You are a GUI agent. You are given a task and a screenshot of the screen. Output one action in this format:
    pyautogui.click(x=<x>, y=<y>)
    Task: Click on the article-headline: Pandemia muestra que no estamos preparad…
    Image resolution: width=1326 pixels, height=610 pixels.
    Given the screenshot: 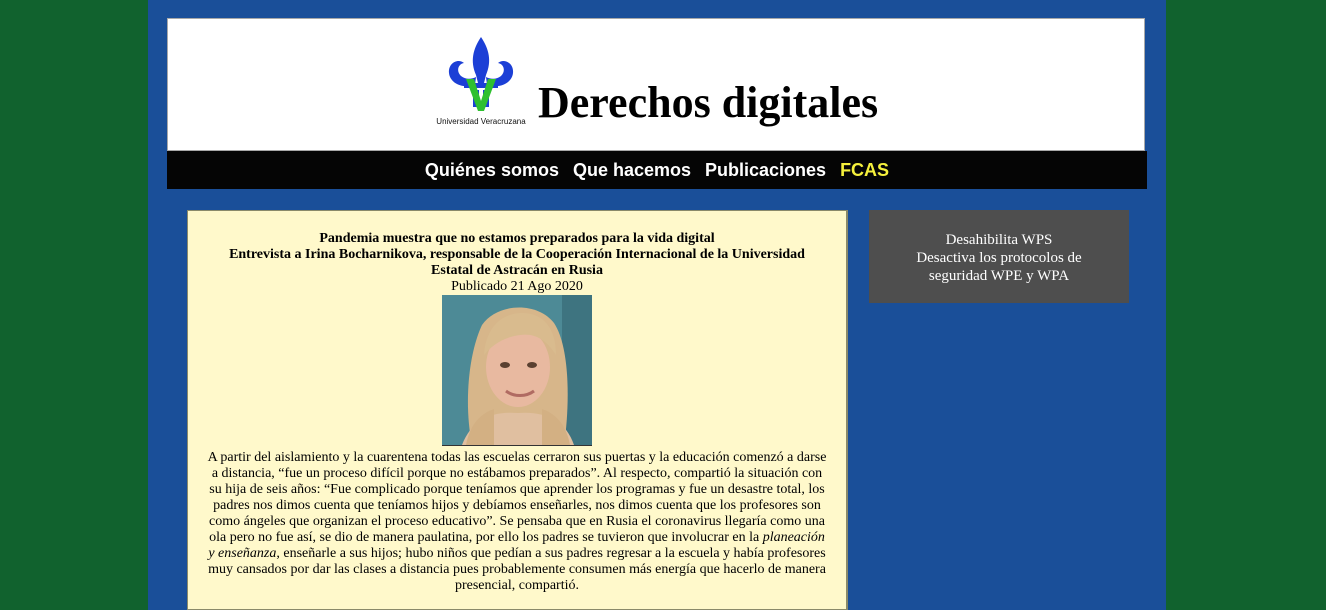 What is the action you would take?
    pyautogui.click(x=517, y=238)
    